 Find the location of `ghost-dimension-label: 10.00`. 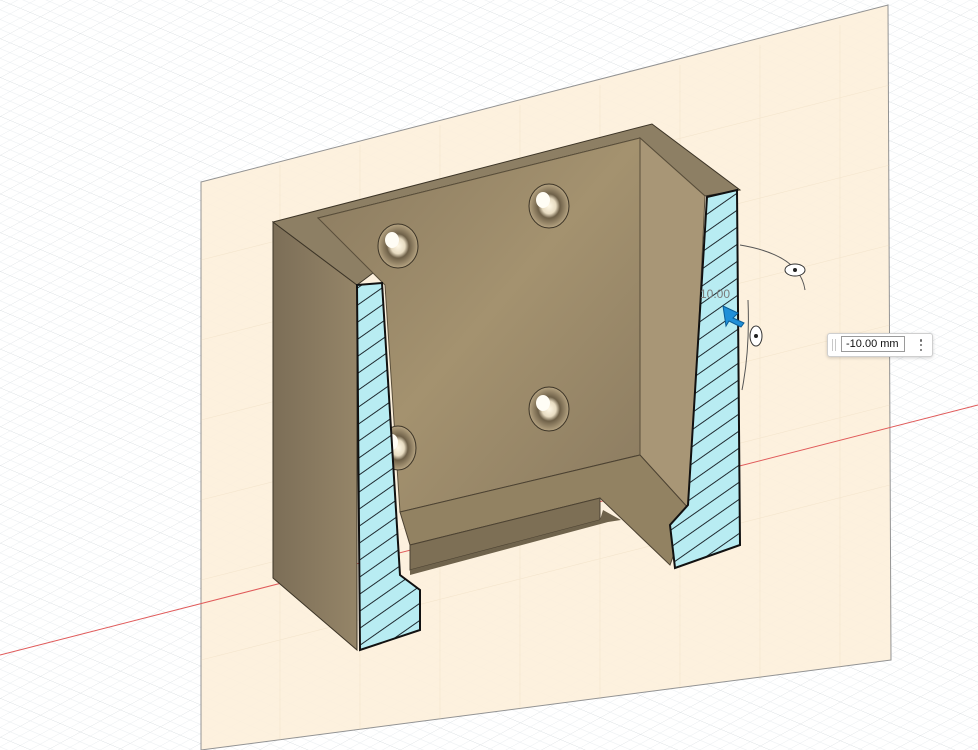

ghost-dimension-label: 10.00 is located at coordinates (715, 294).